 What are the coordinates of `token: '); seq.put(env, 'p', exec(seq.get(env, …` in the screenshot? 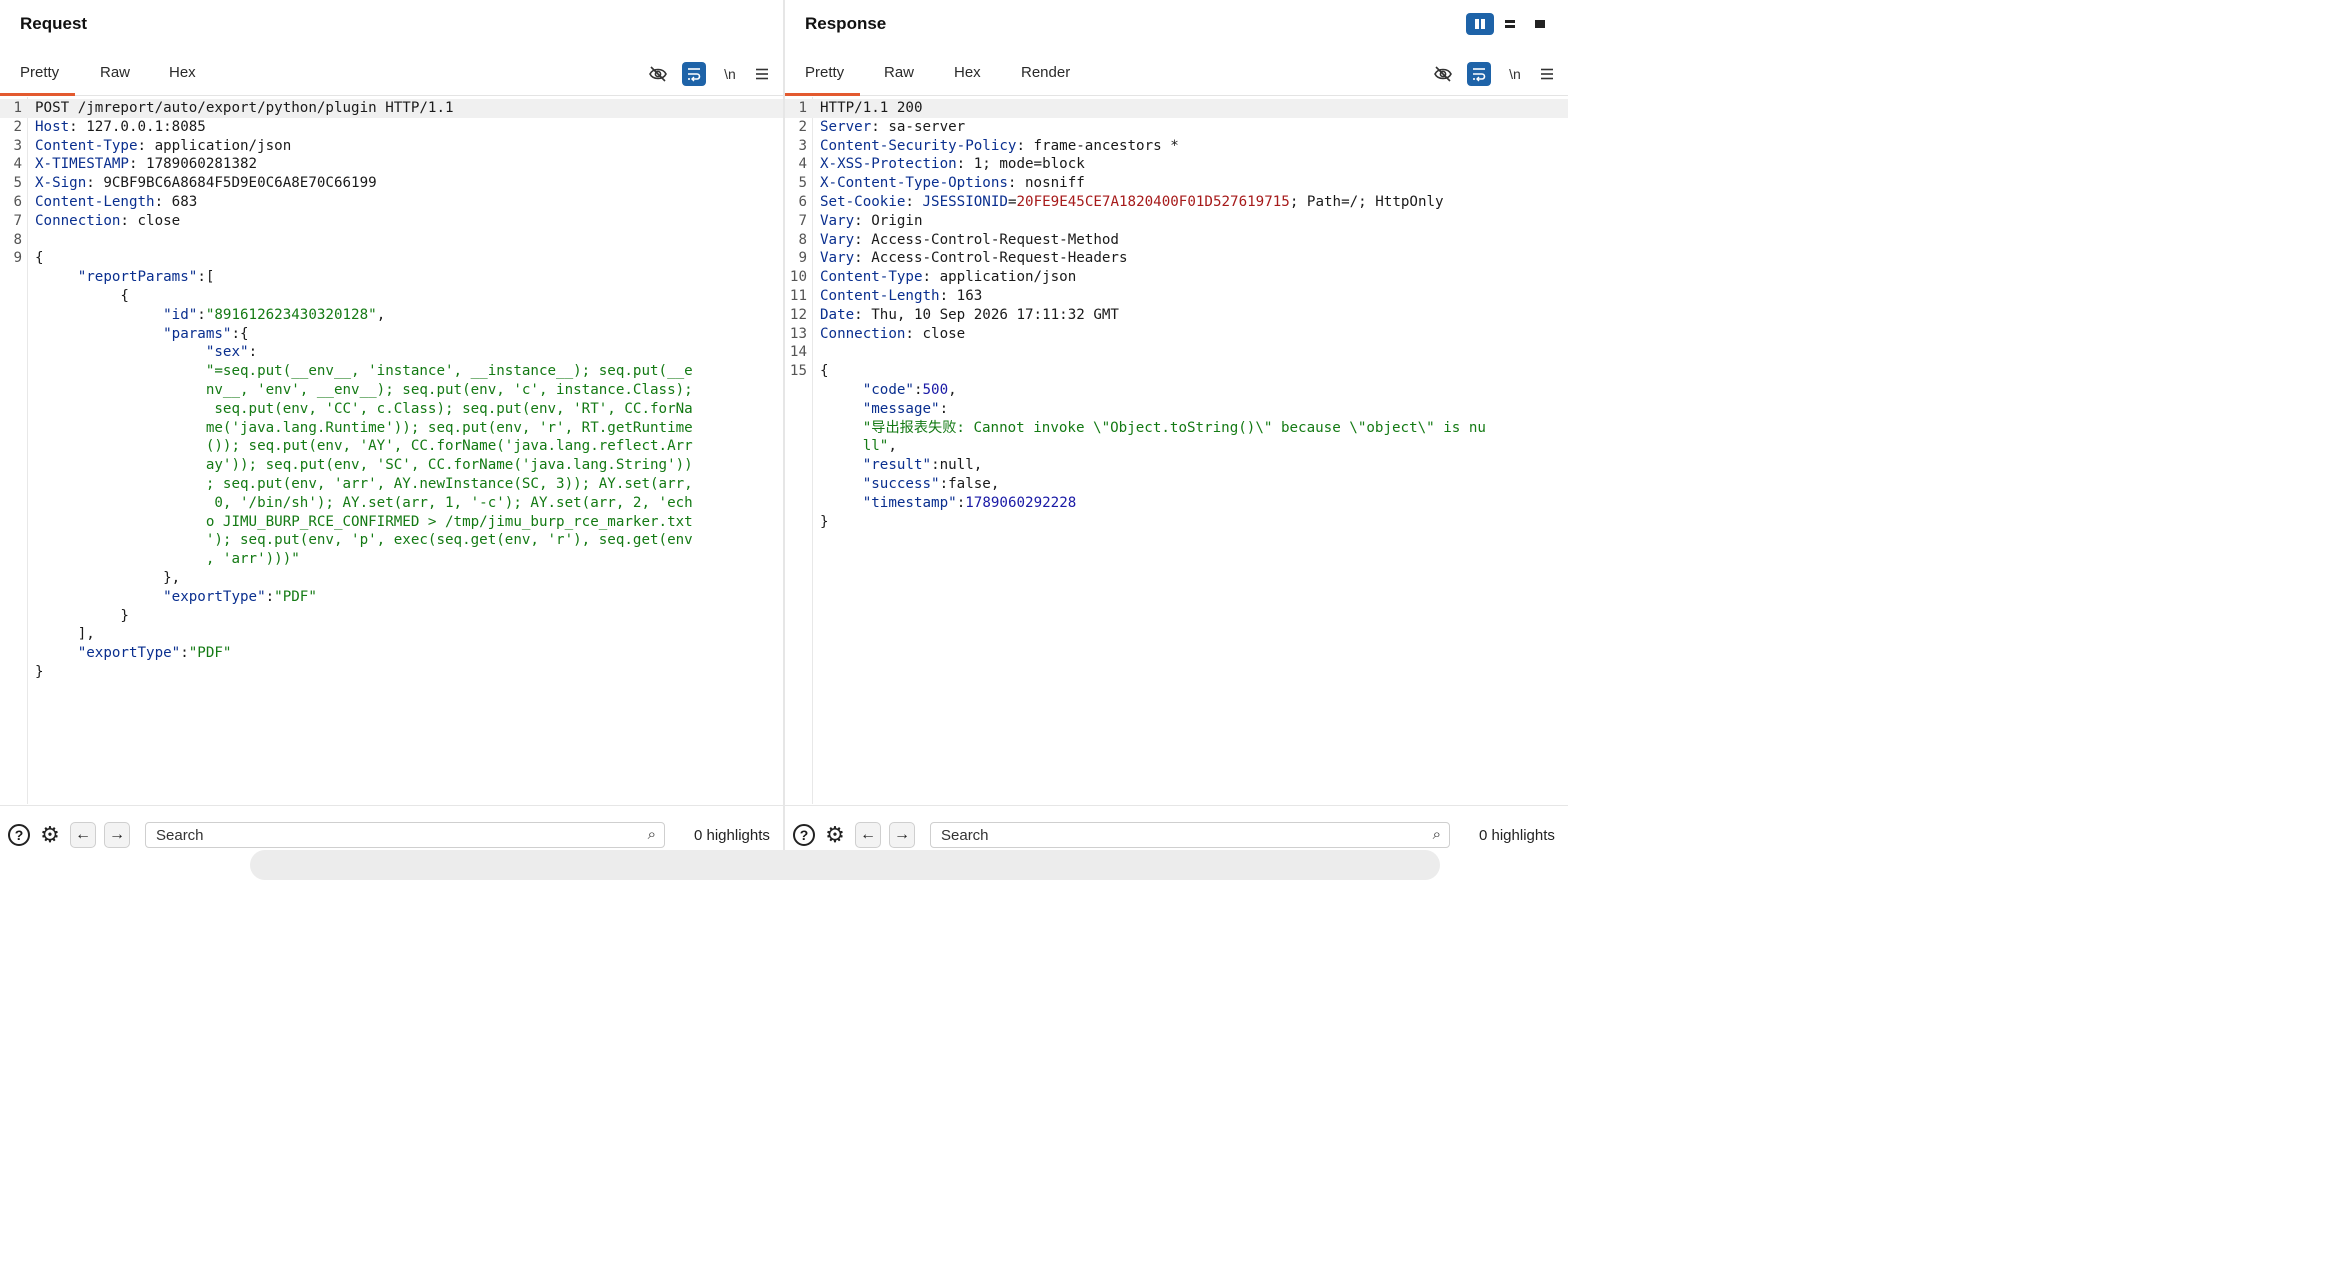 It's located at (449, 540).